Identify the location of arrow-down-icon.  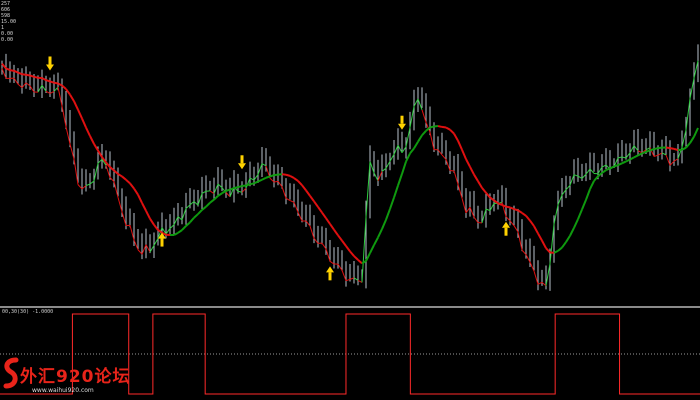
(242, 162).